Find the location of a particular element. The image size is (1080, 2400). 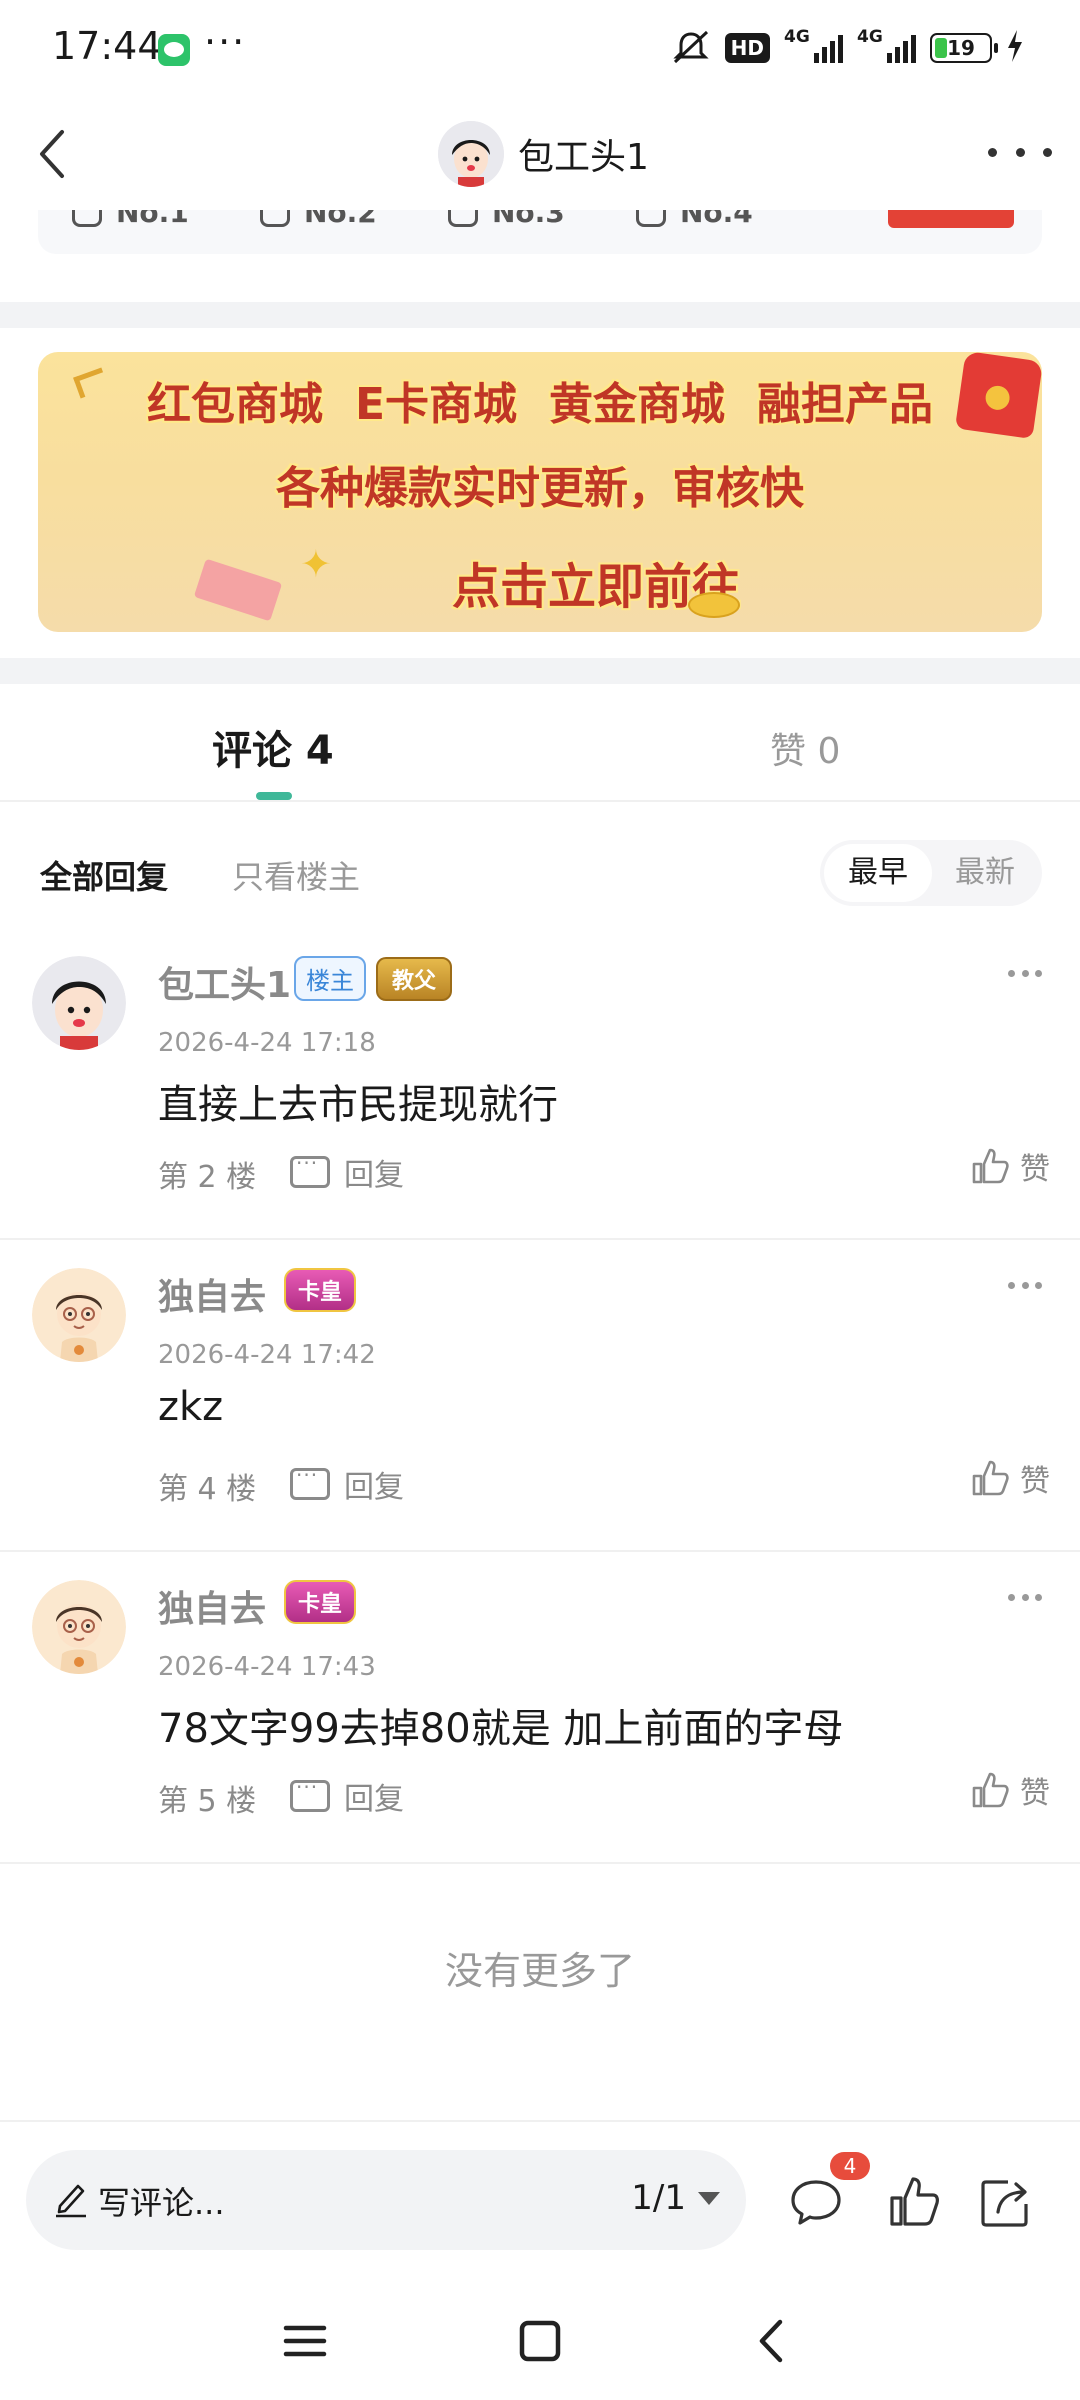

coin-icon is located at coordinates (714, 605).